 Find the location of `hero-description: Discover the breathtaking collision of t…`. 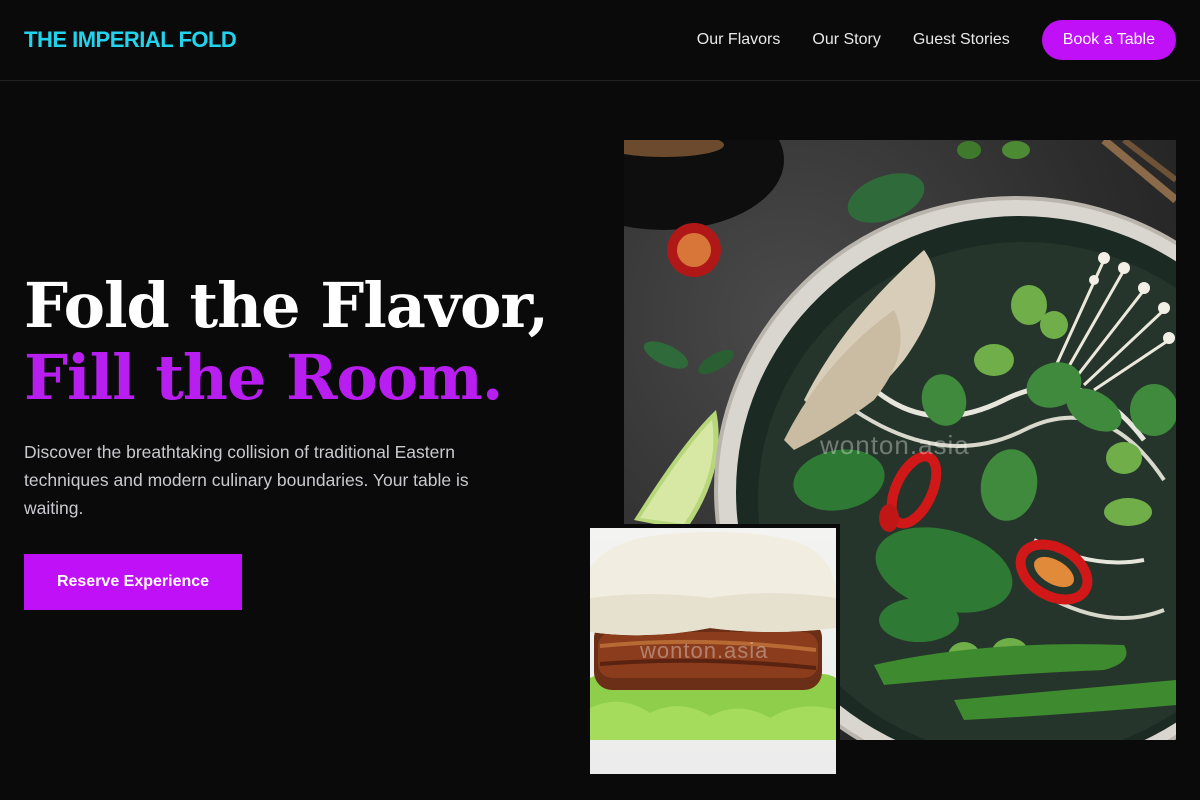

hero-description: Discover the breathtaking collision of t… is located at coordinates (246, 480).